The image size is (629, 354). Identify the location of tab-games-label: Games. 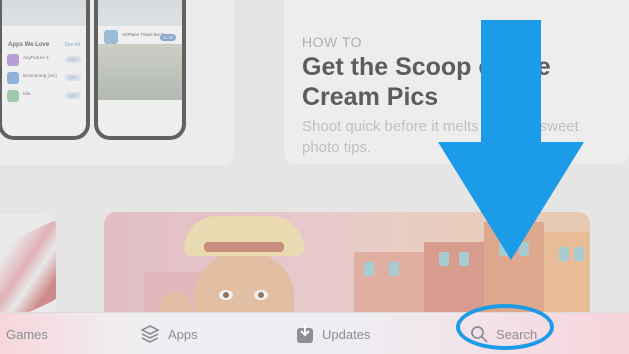
(27, 334).